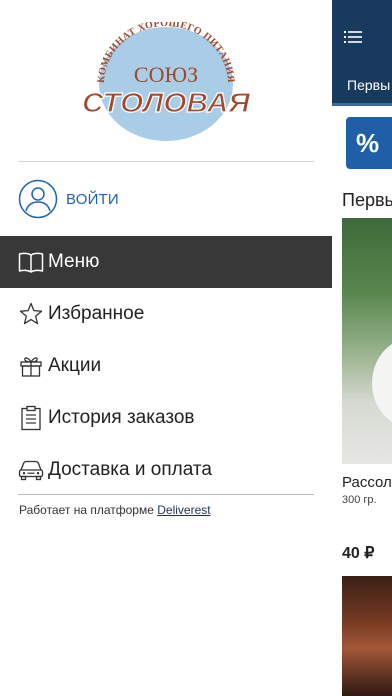 The height and width of the screenshot is (696, 392). What do you see at coordinates (31, 314) in the screenshot?
I see `star-icon` at bounding box center [31, 314].